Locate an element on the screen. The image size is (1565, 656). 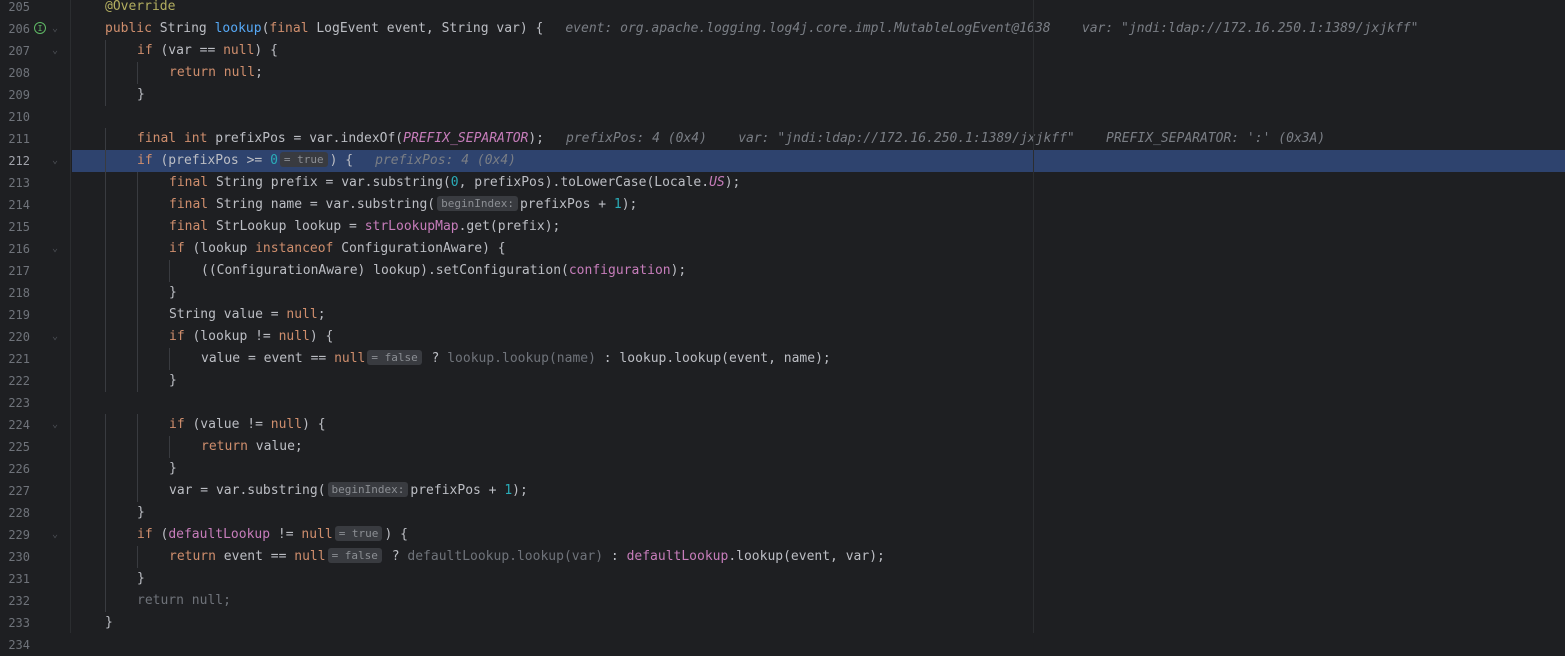
line-number: 208 is located at coordinates (17, 73).